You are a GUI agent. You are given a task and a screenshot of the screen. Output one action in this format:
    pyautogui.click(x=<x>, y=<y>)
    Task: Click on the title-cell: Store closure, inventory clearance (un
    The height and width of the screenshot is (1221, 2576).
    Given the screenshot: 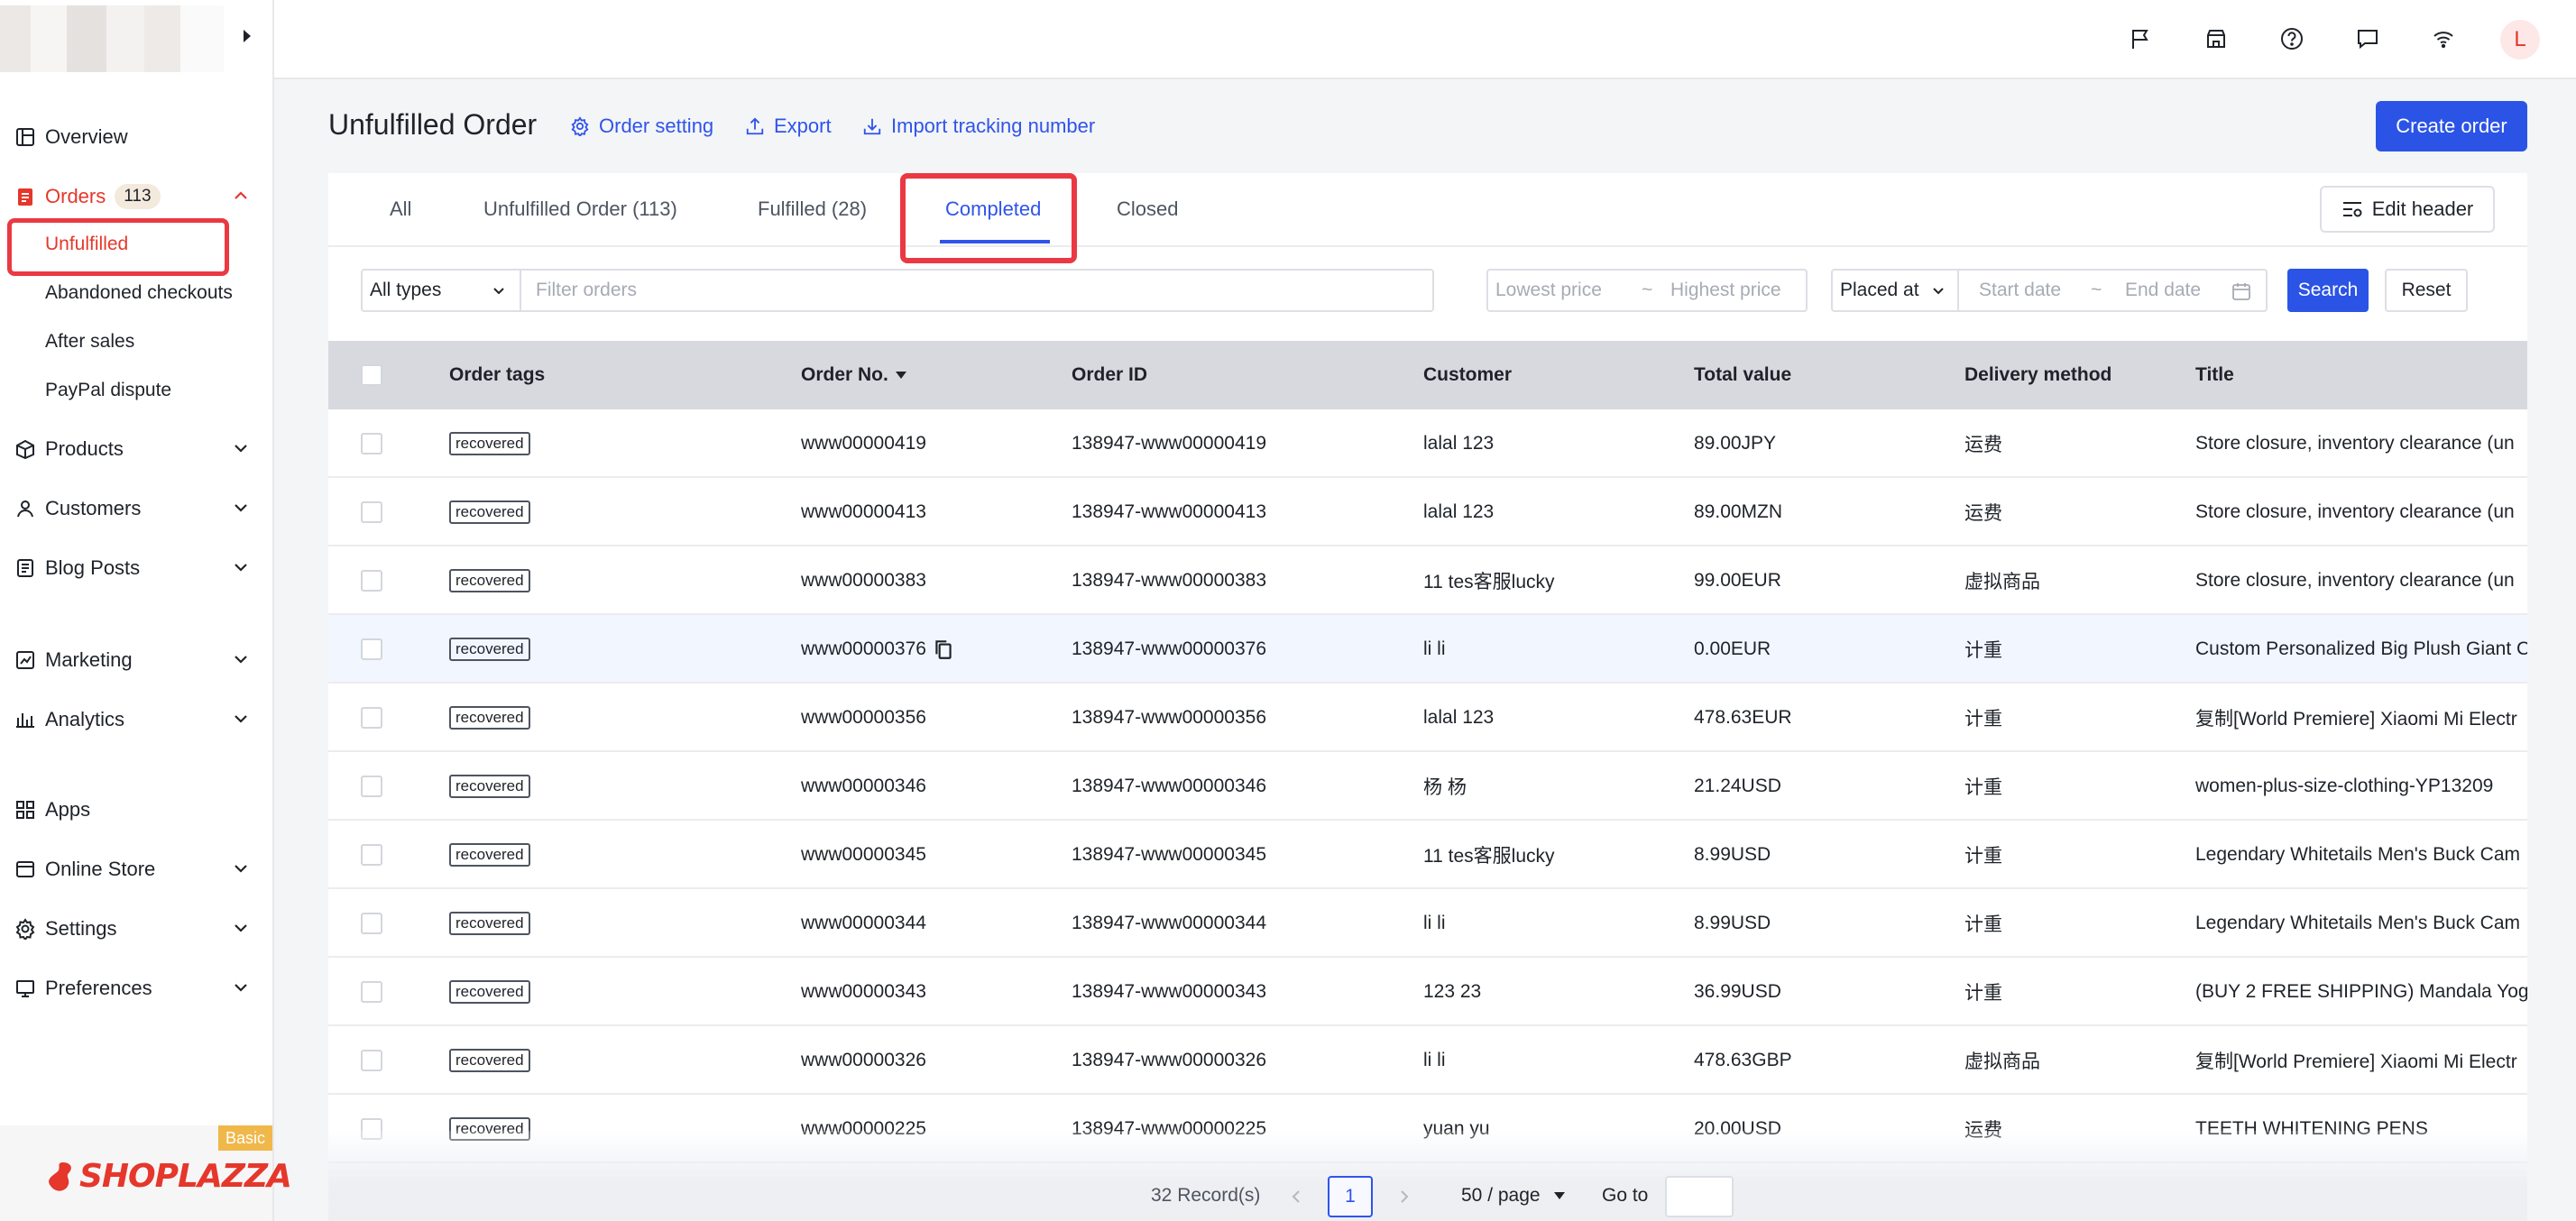 What is the action you would take?
    pyautogui.click(x=2361, y=580)
    